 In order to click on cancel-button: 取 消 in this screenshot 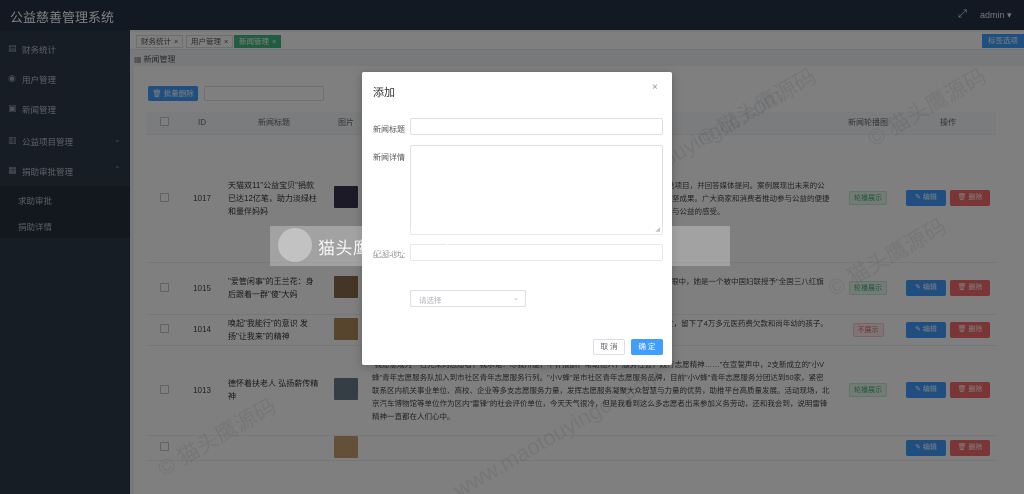, I will do `click(609, 347)`.